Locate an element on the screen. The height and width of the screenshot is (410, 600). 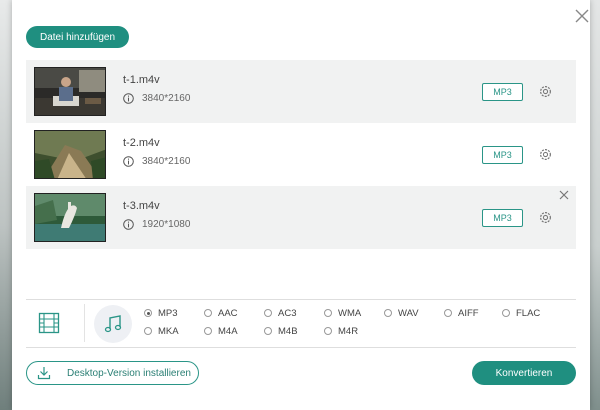
background-app-left is located at coordinates (6, 205).